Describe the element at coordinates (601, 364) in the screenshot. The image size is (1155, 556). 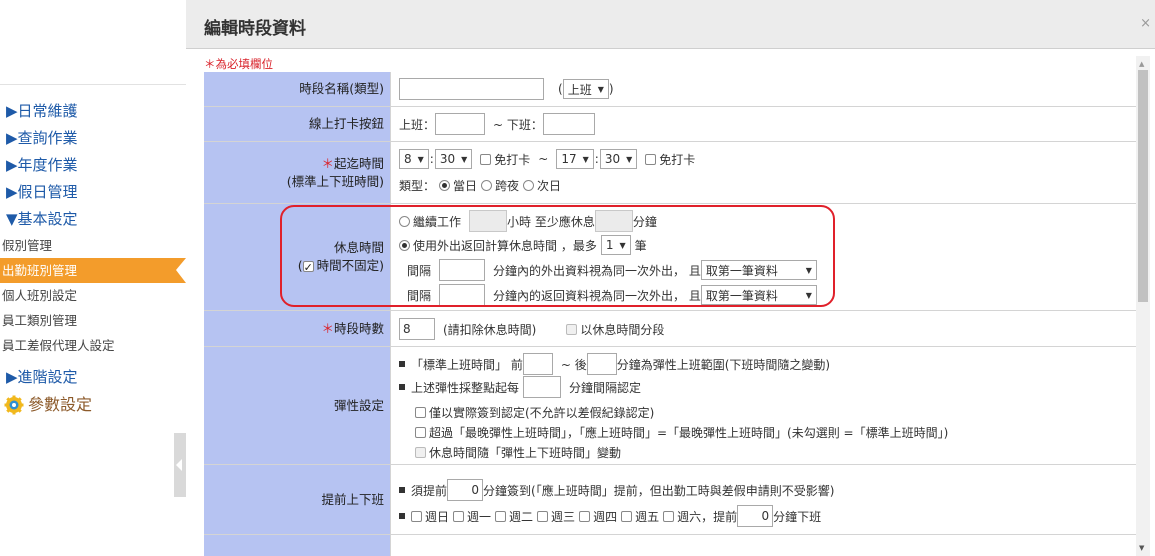
I see `flex-after-input` at that location.